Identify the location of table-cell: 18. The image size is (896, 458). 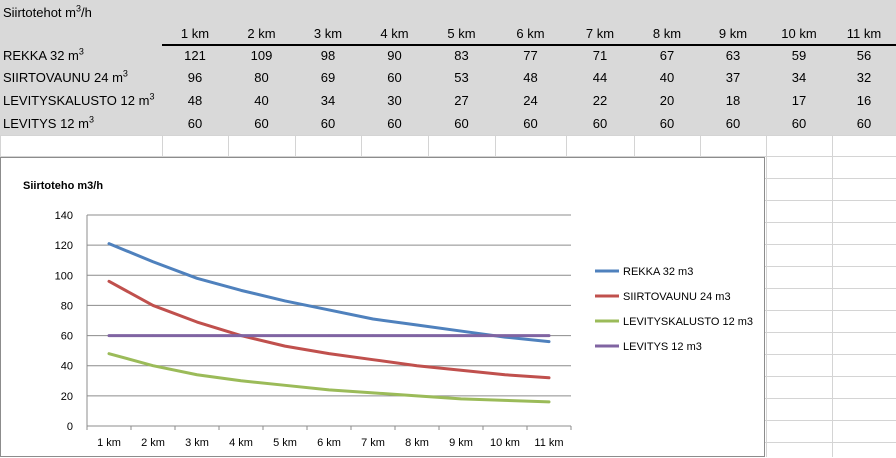
(733, 101).